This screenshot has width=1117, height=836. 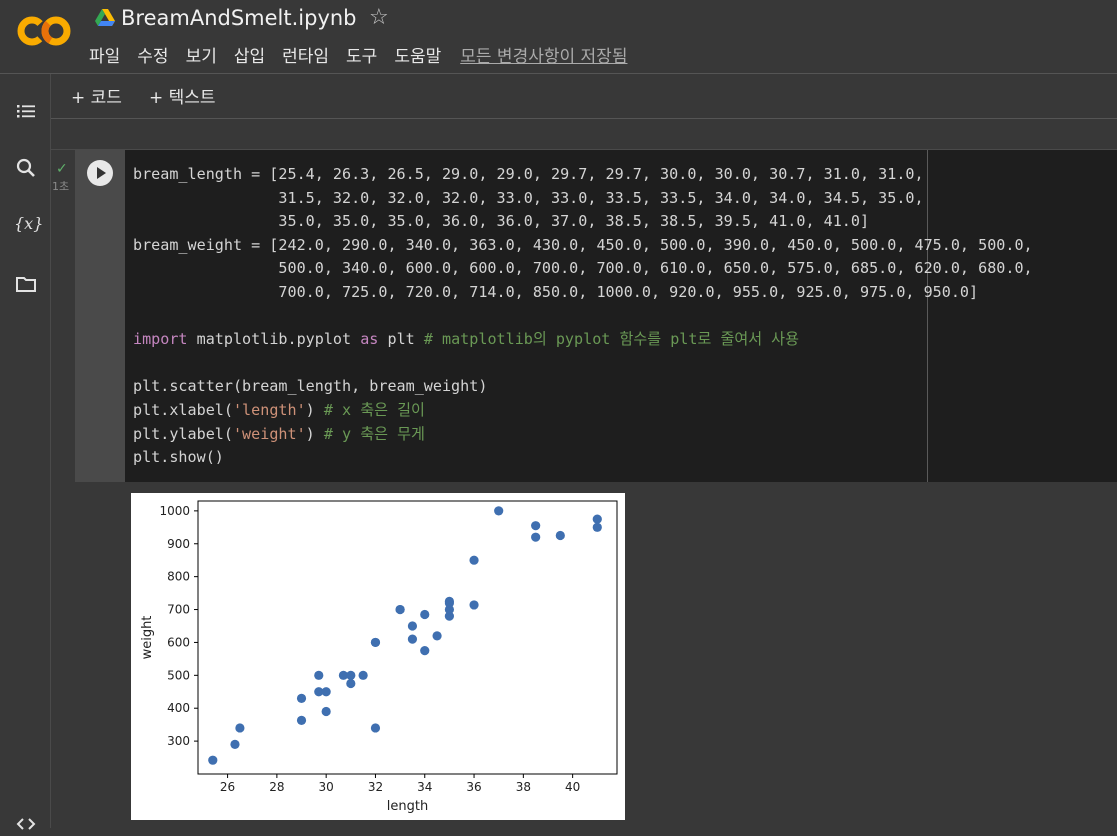 I want to click on plot-frame, so click(x=407, y=637).